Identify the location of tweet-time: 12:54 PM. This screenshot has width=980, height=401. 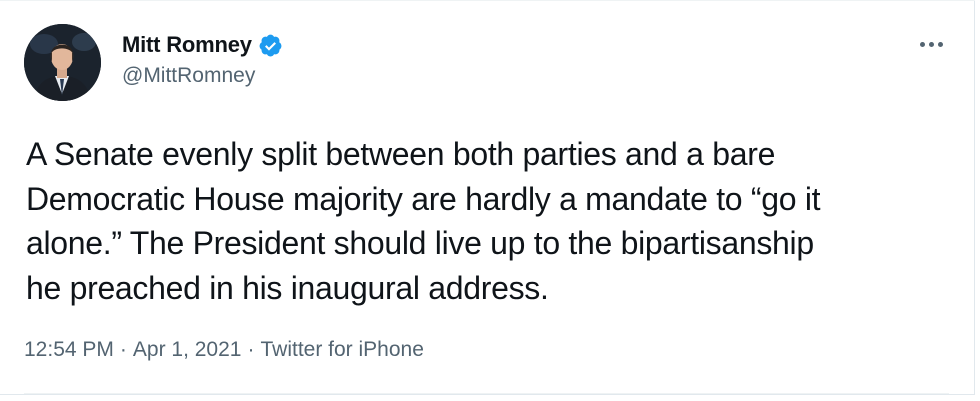
(69, 350).